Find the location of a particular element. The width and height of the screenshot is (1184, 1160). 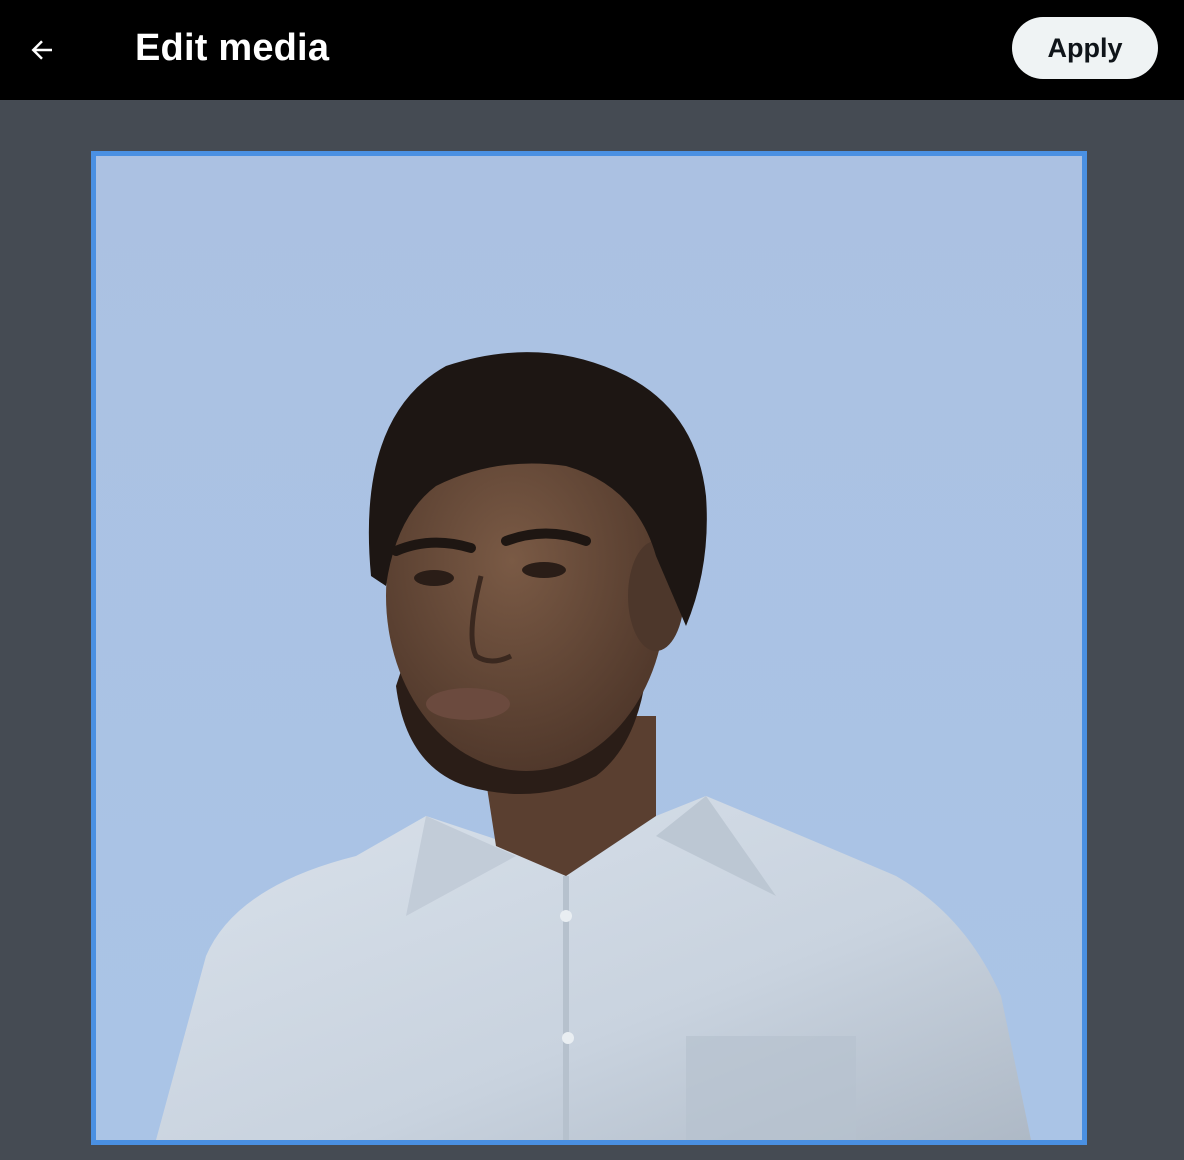

page-title: Edit media is located at coordinates (232, 48).